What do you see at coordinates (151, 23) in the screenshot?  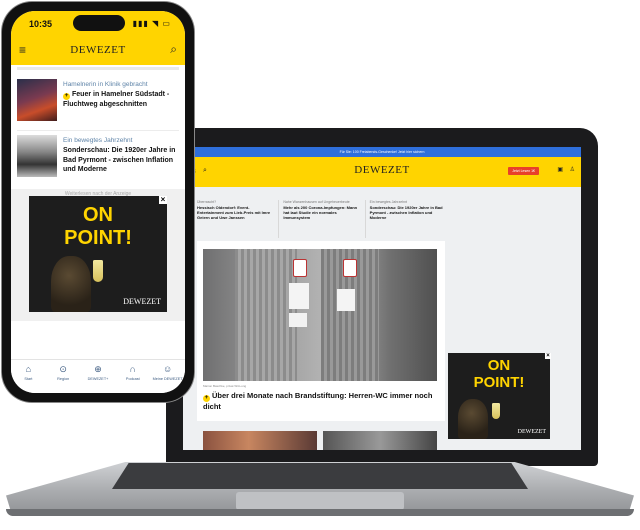 I see `status-icons: ▮▮▮ ◥ ▭` at bounding box center [151, 23].